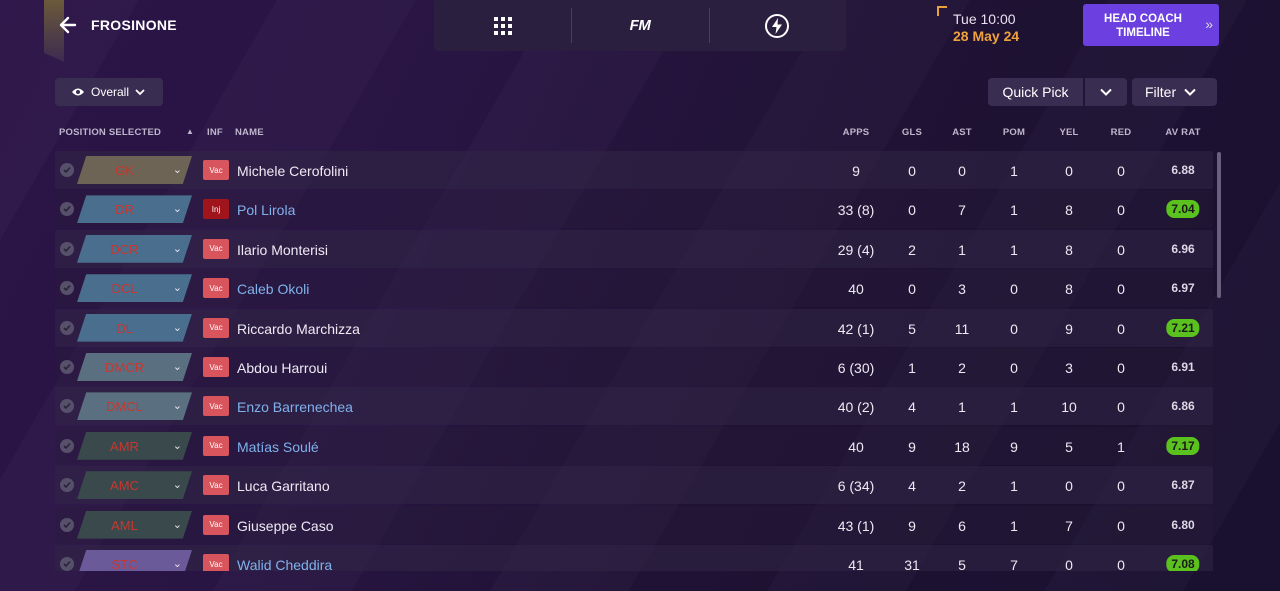  Describe the element at coordinates (216, 209) in the screenshot. I see `status-badge: Inj` at that location.